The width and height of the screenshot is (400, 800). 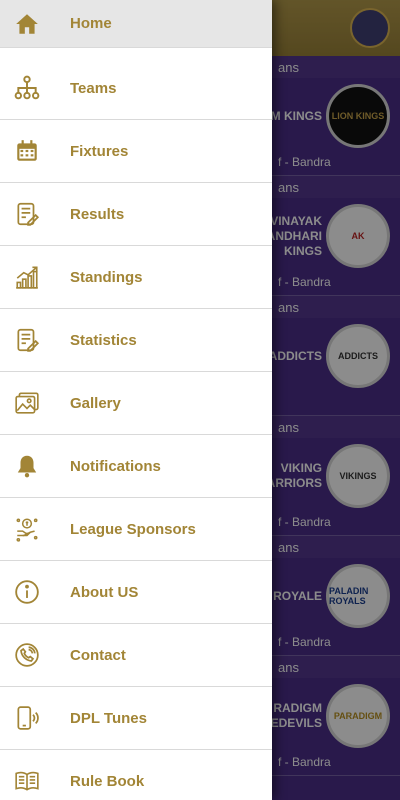 I want to click on league-logo, so click(x=370, y=28).